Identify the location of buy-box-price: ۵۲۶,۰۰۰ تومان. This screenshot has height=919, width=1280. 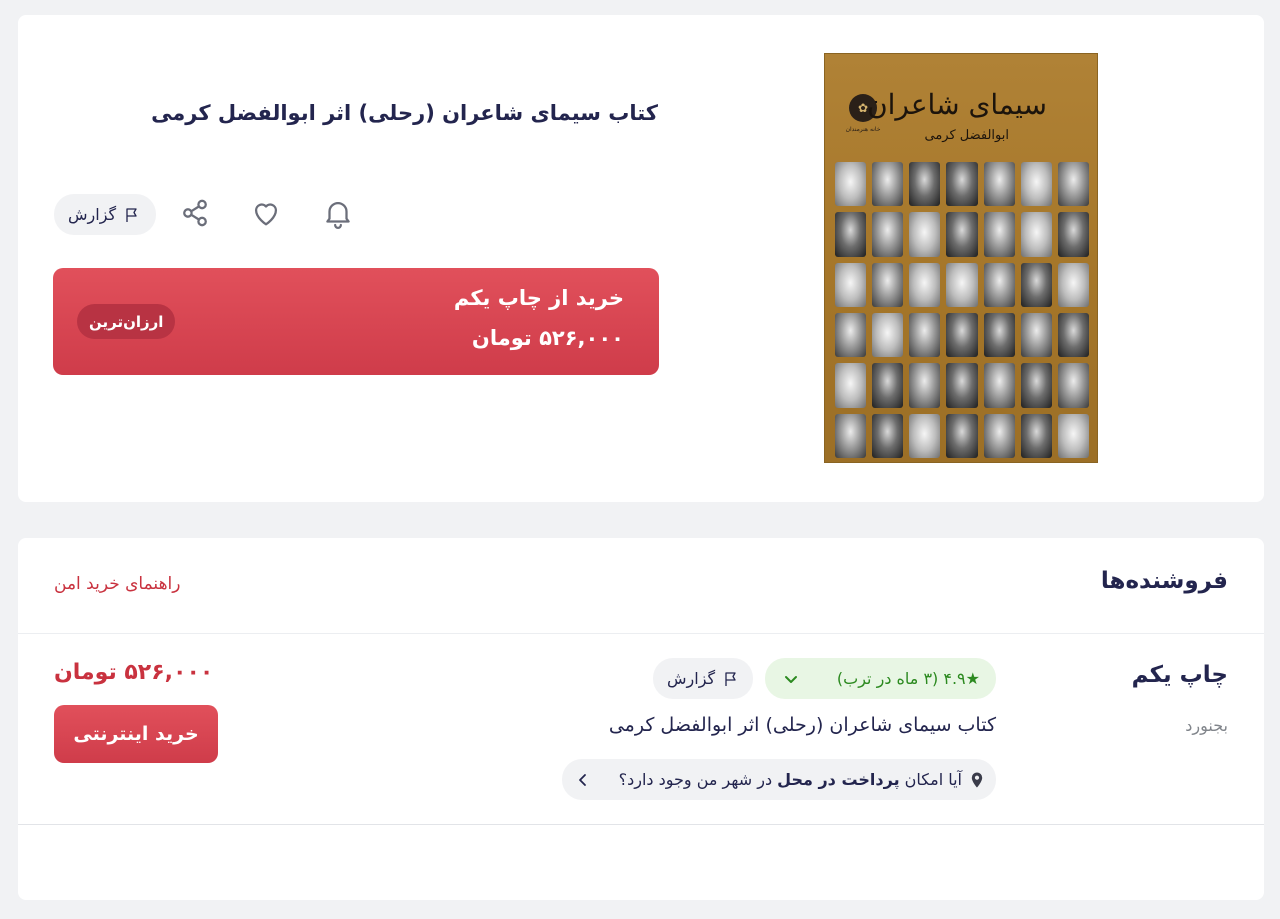
(547, 338).